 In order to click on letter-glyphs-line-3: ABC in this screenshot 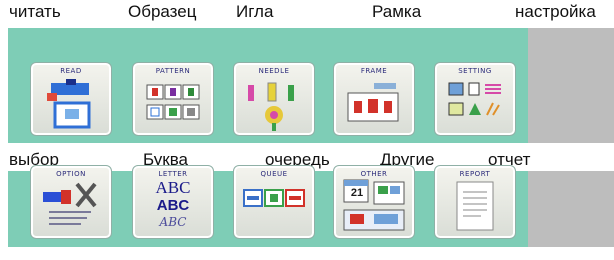, I will do `click(173, 222)`.